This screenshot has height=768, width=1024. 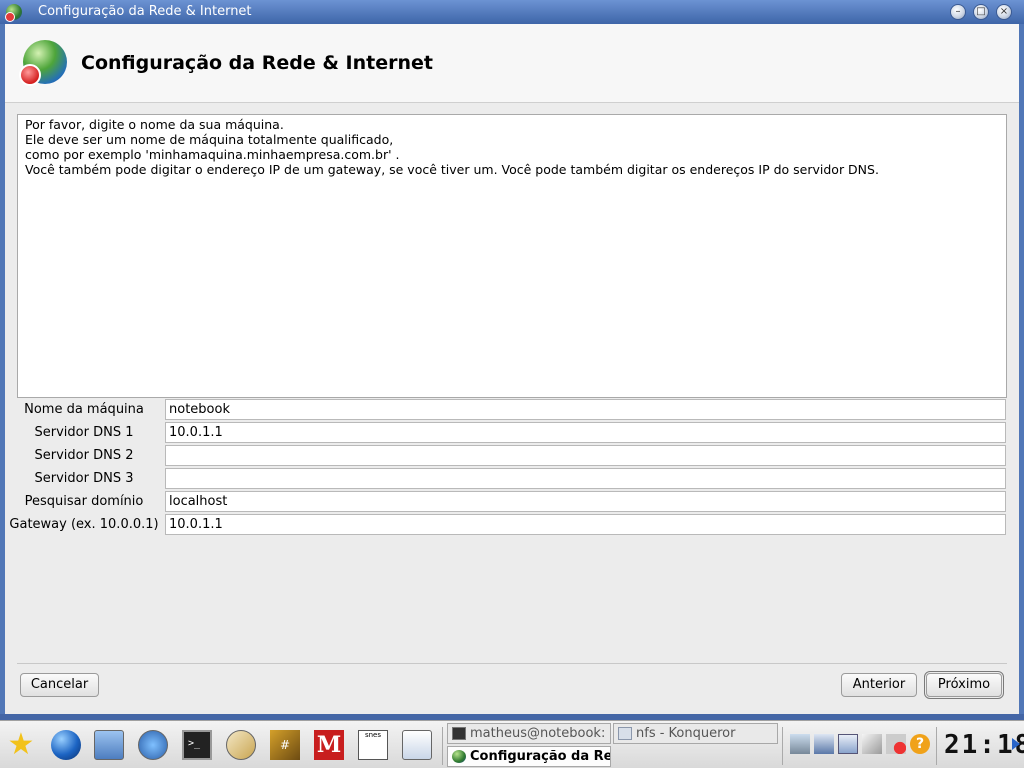 I want to click on dns1-input, so click(x=585, y=432).